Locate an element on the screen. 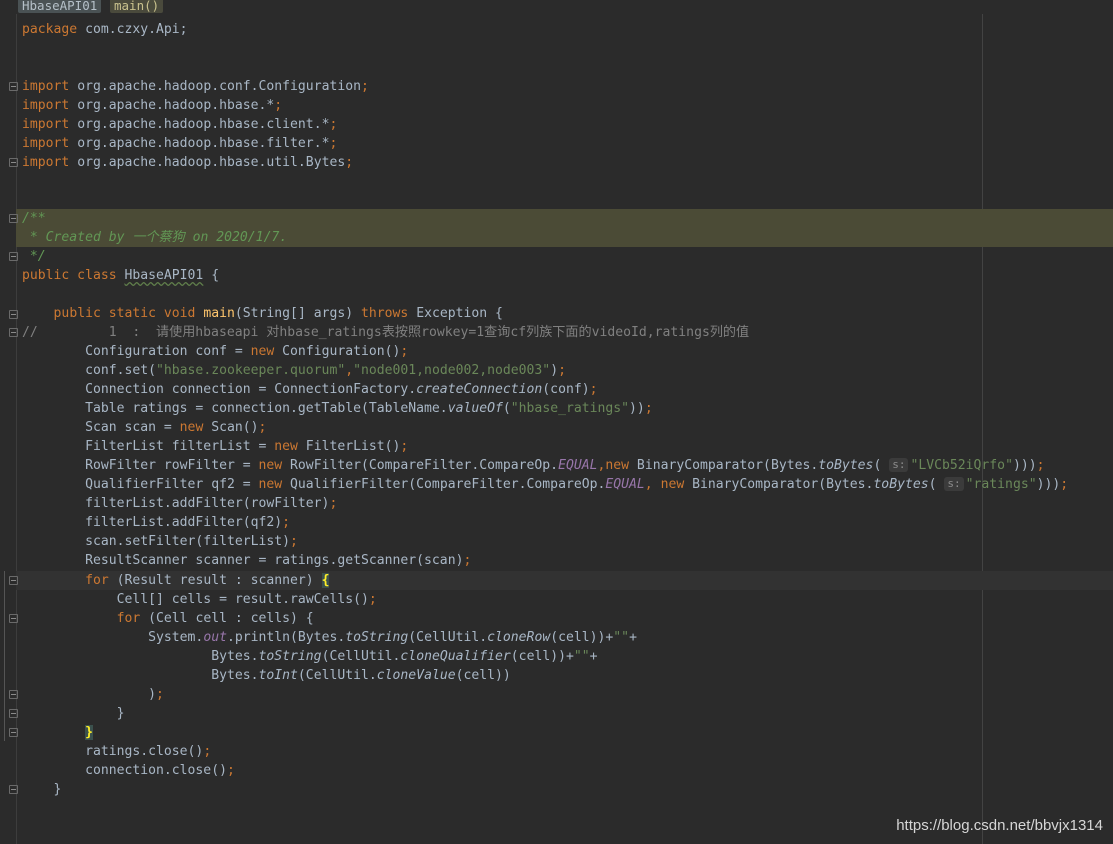 This screenshot has width=1113, height=844. brace-match: { is located at coordinates (325, 580).